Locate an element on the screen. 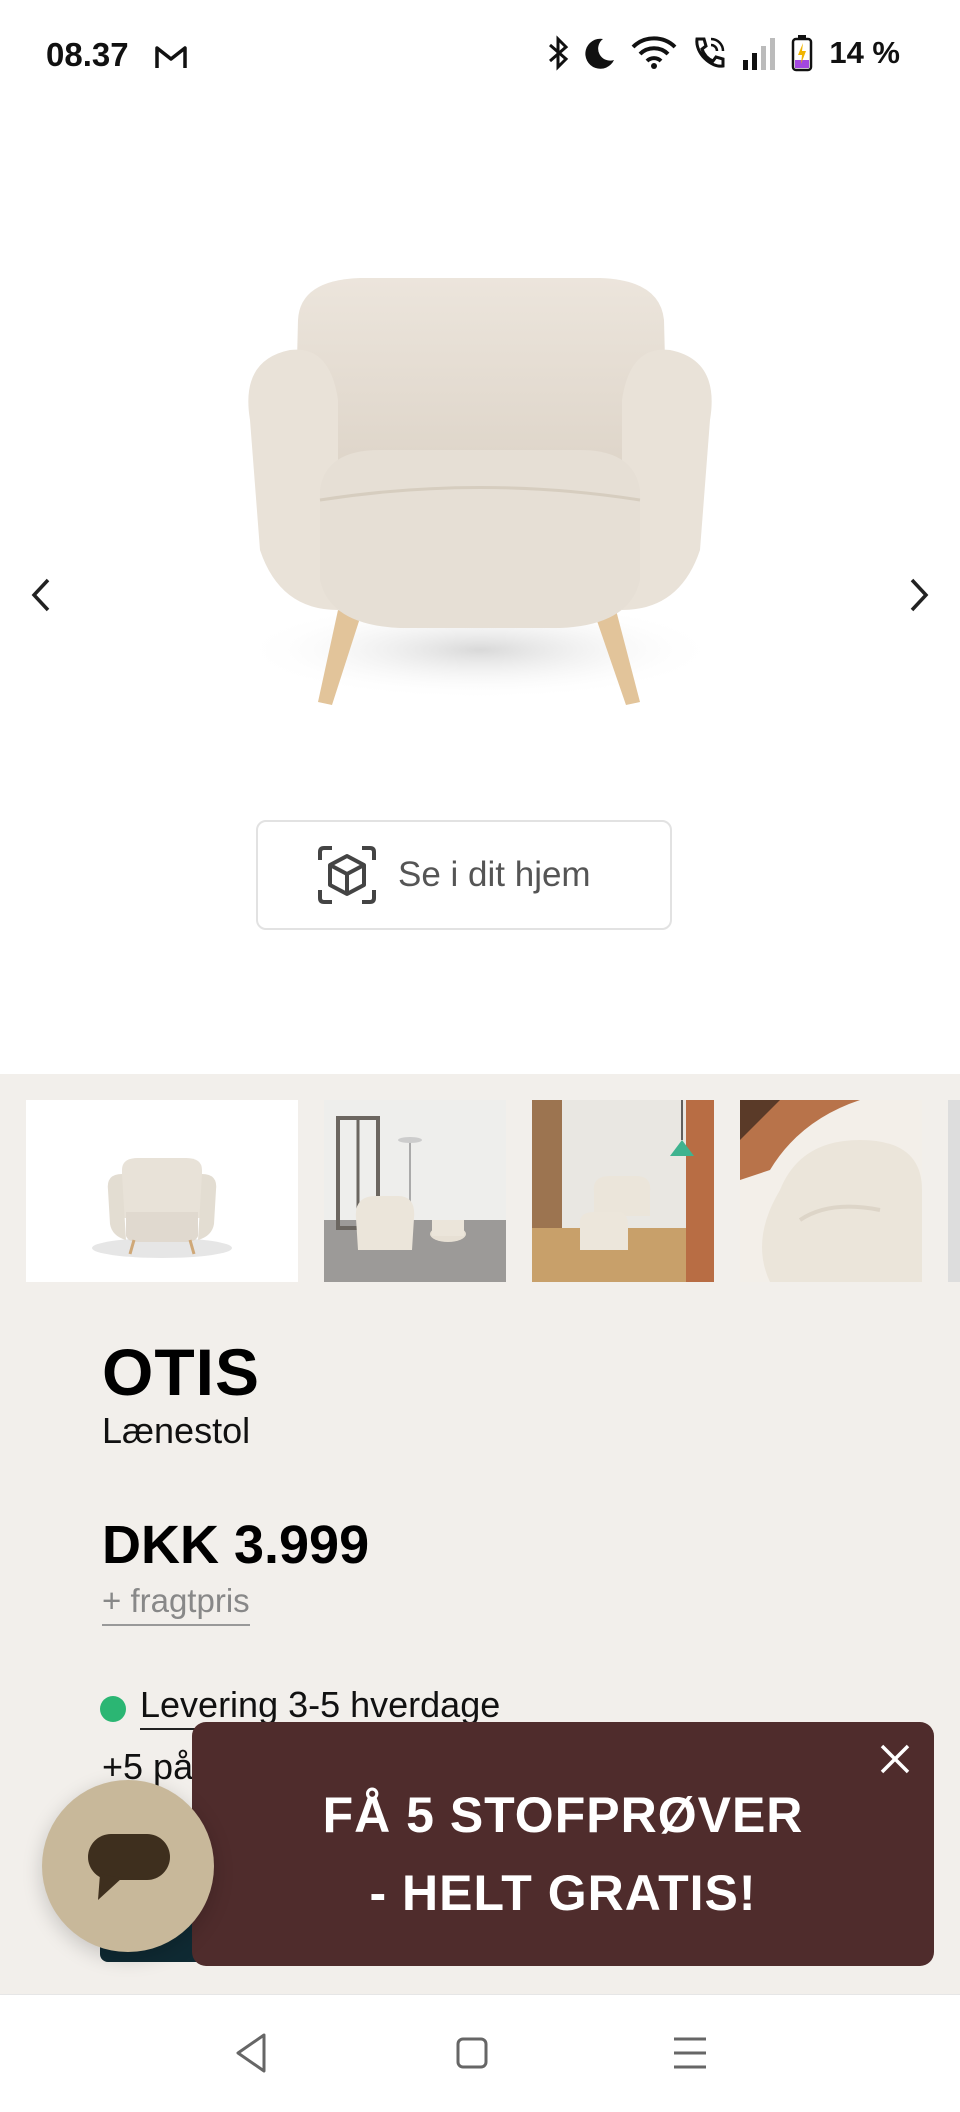 The height and width of the screenshot is (2112, 960). in-stock-dot-icon is located at coordinates (113, 1709).